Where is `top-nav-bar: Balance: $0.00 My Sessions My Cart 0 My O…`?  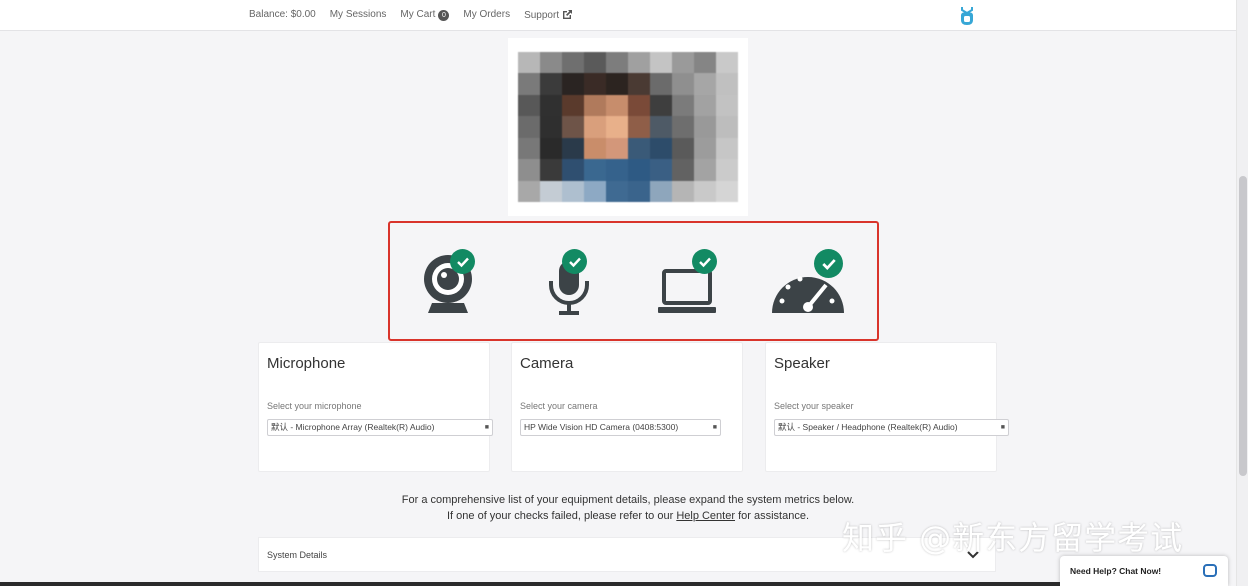
top-nav-bar: Balance: $0.00 My Sessions My Cart 0 My O… is located at coordinates (618, 15).